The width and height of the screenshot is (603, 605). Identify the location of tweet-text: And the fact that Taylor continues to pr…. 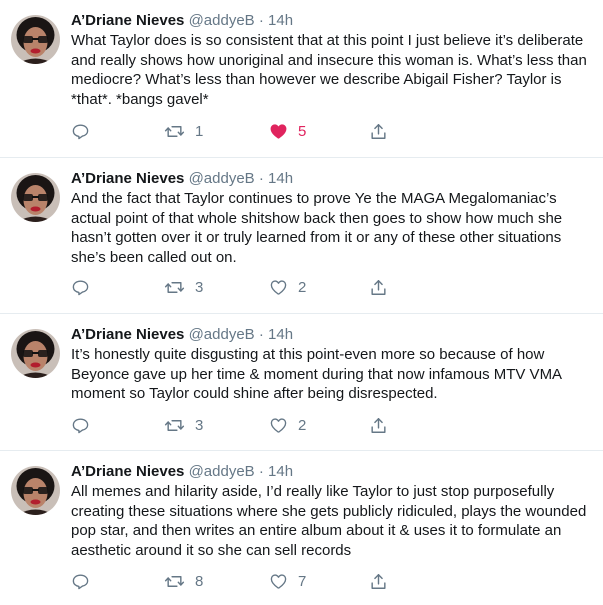
(319, 228).